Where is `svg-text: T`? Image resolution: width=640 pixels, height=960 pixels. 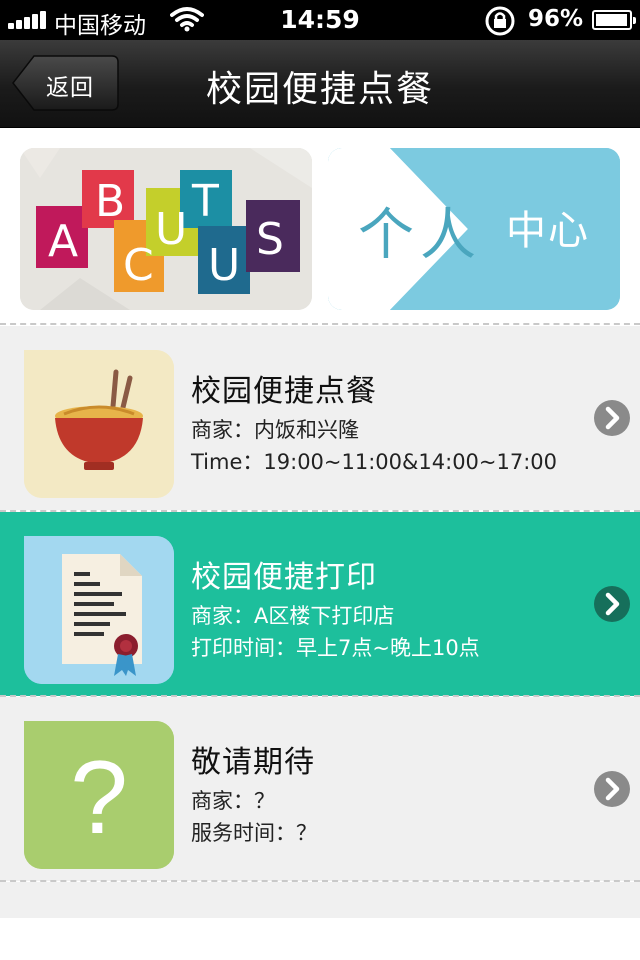 svg-text: T is located at coordinates (205, 201).